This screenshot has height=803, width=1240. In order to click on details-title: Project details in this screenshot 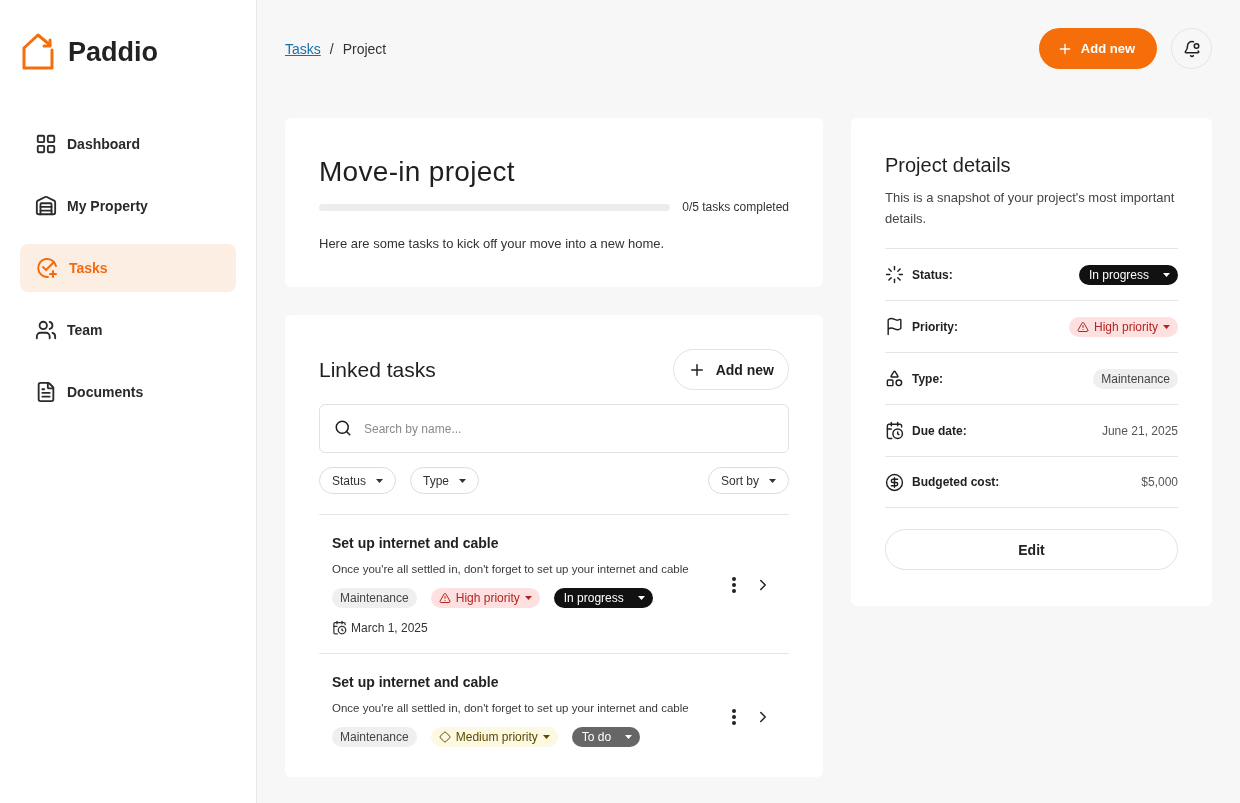, I will do `click(948, 165)`.